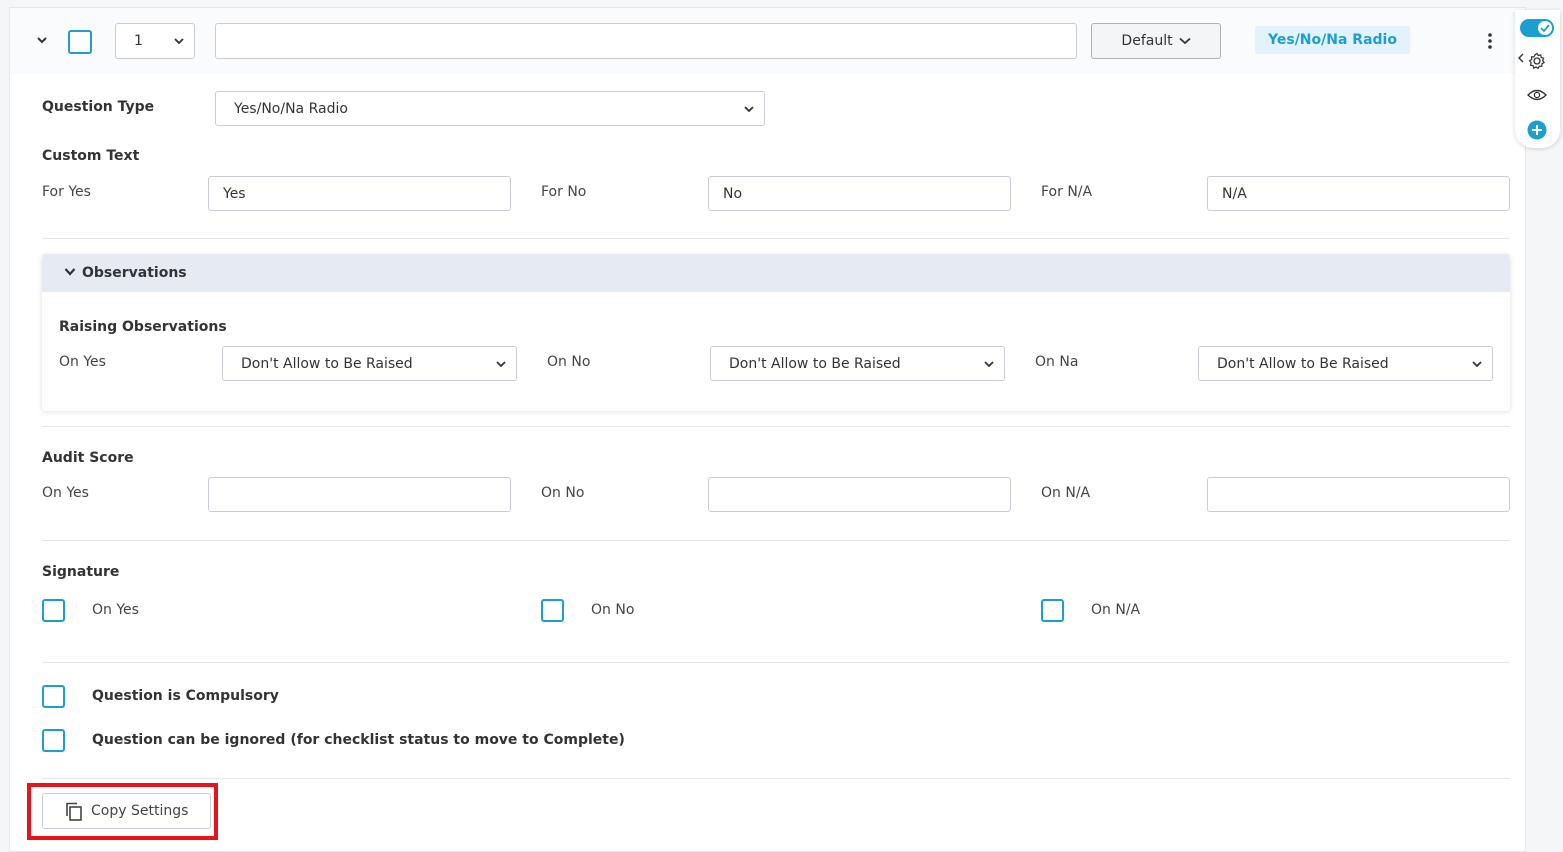  I want to click on signature-on-na-label: On N/A, so click(1116, 610).